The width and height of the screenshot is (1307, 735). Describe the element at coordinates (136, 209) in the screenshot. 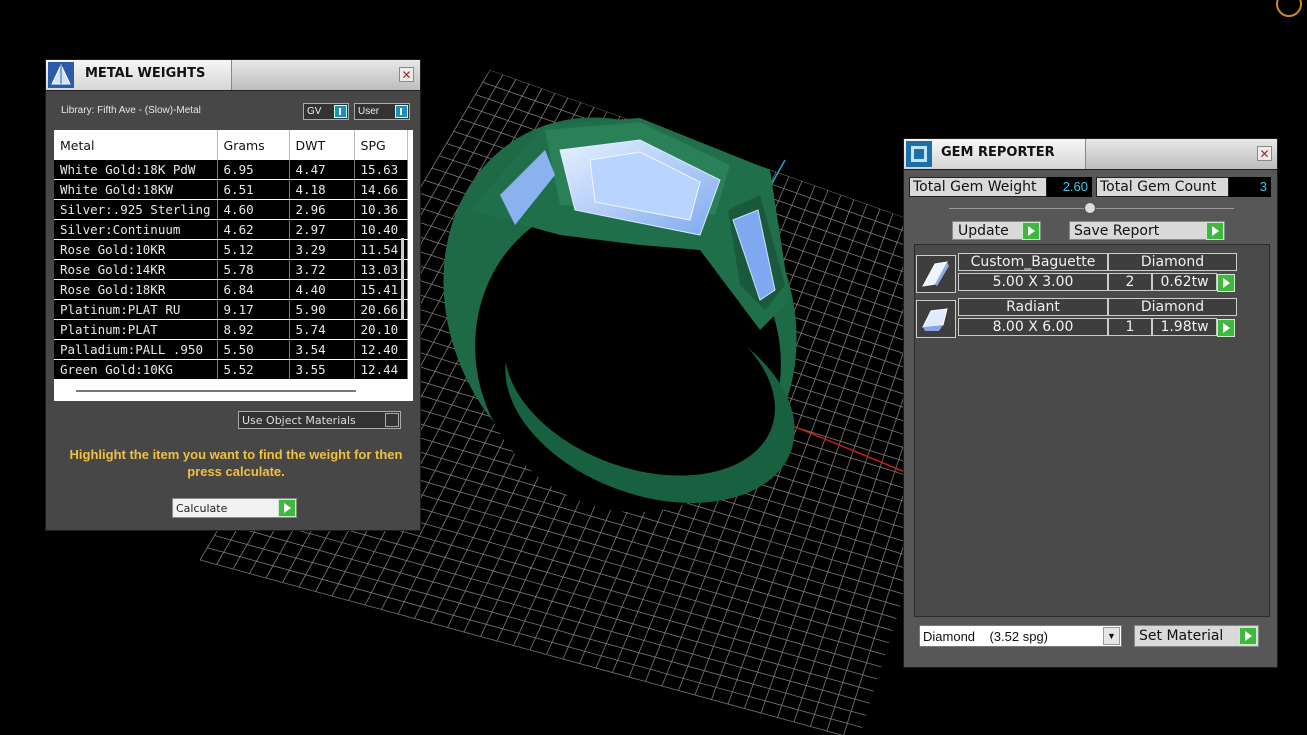

I see `metal-name-cell: Silver:.925 Sterling` at that location.